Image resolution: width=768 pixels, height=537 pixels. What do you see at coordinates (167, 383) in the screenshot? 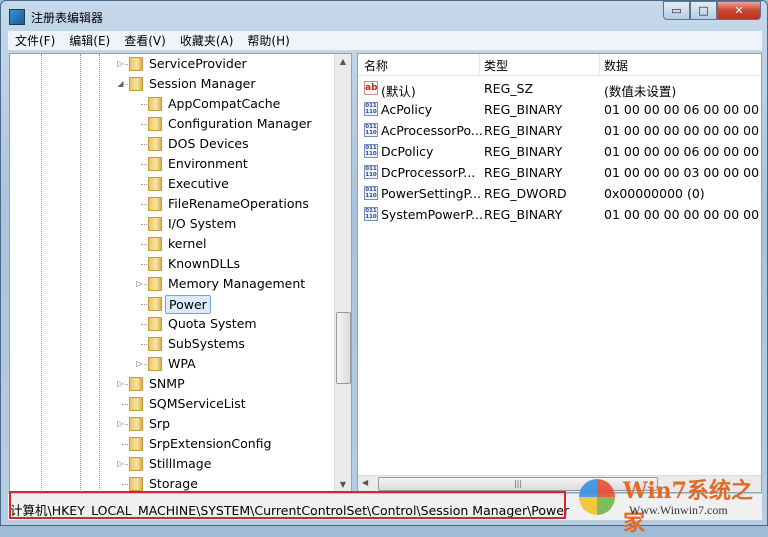
I see `tree-item-label: SNMP` at bounding box center [167, 383].